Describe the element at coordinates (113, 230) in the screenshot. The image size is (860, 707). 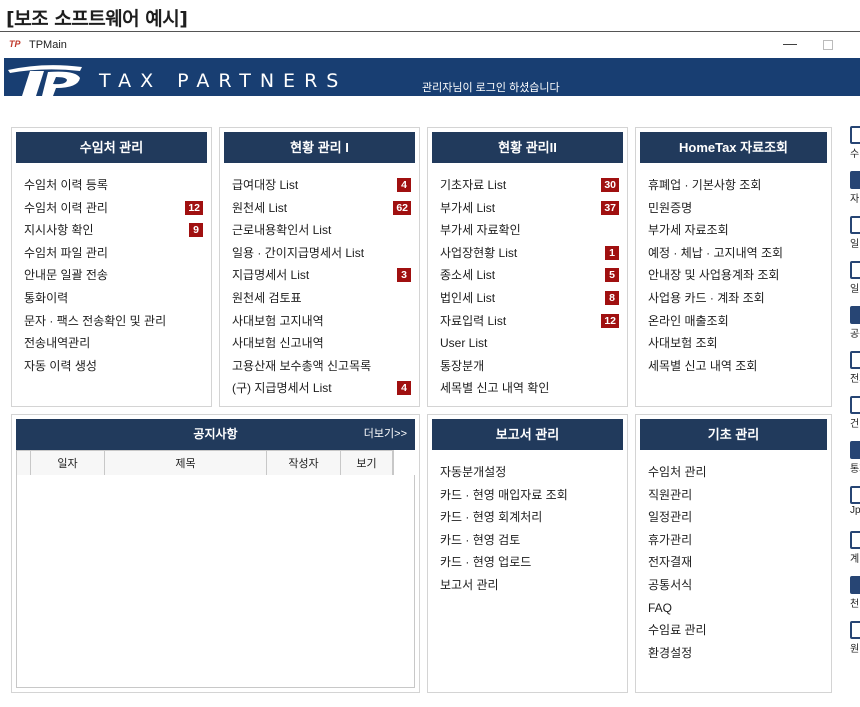
I see `menu-item: 지시사항 확인 9` at that location.